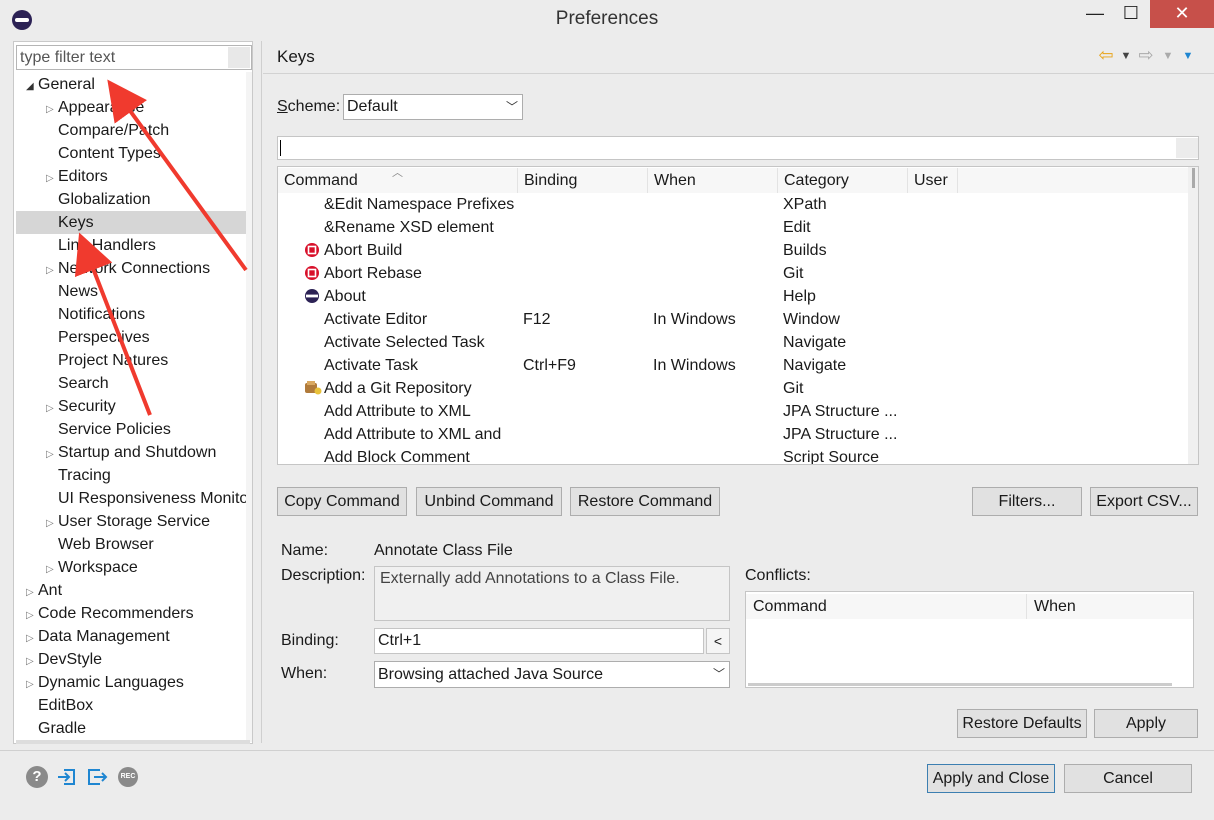 This screenshot has height=820, width=1214. Describe the element at coordinates (733, 342) in the screenshot. I see `table-row: Activate Selected Task Navigate` at that location.